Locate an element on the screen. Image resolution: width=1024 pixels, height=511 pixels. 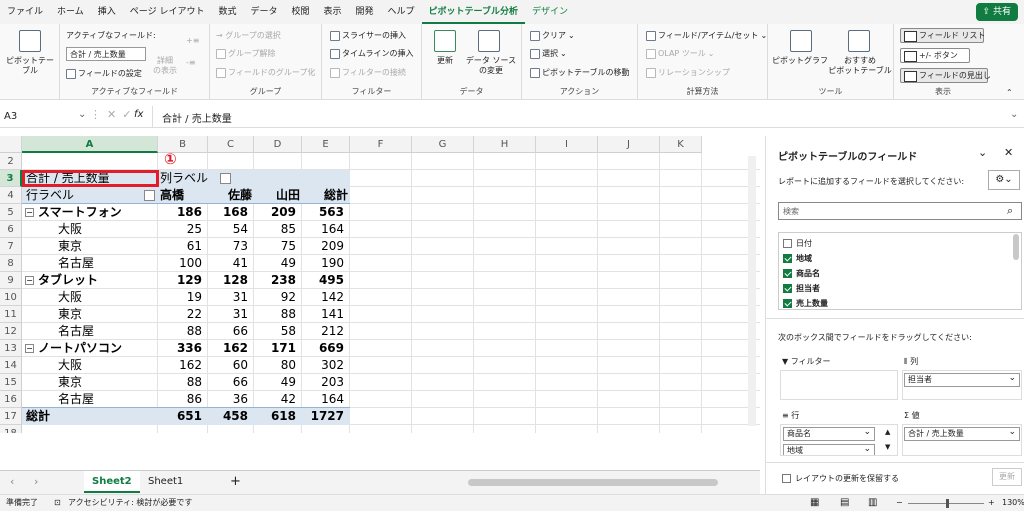
field-checkbox-row: 日付 is located at coordinates (797, 243).